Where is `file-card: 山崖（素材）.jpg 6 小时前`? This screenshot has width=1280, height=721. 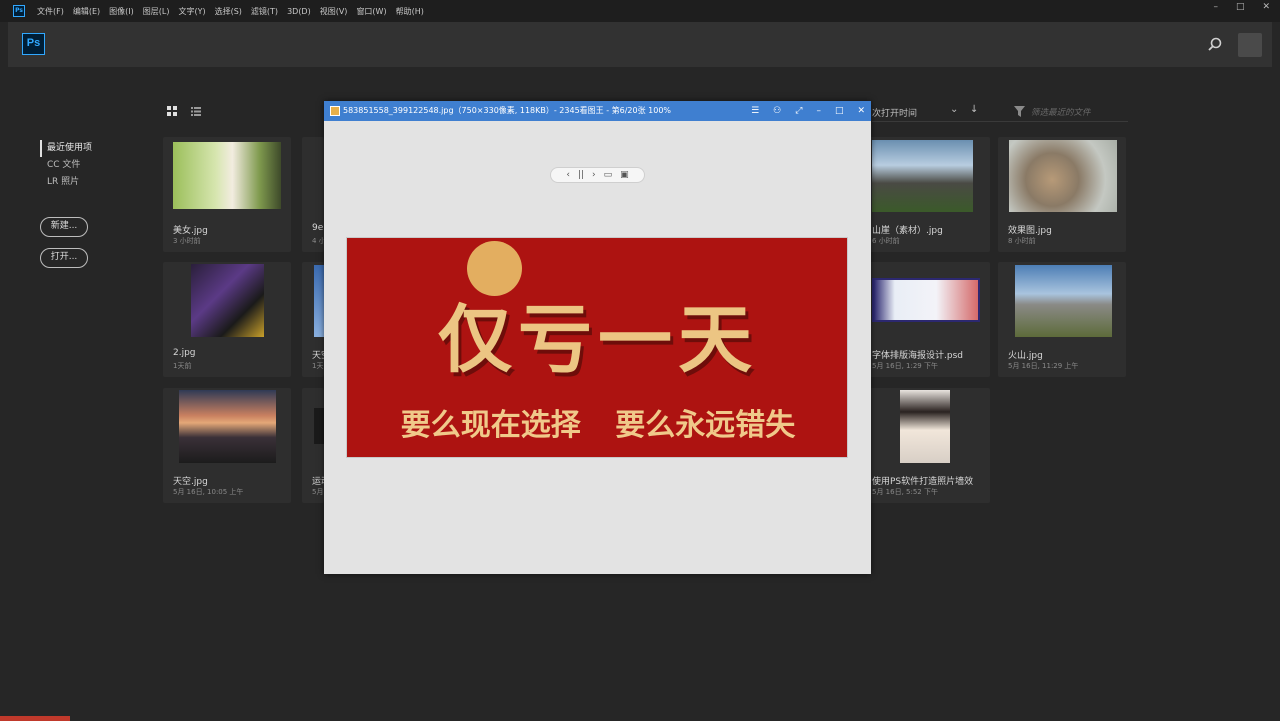
file-card: 山崖（素材）.jpg 6 小时前 is located at coordinates (926, 194).